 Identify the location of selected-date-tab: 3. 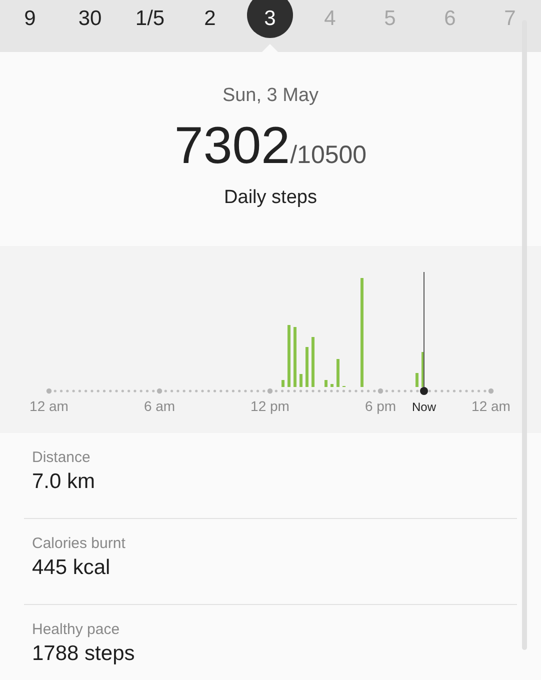
(270, 19).